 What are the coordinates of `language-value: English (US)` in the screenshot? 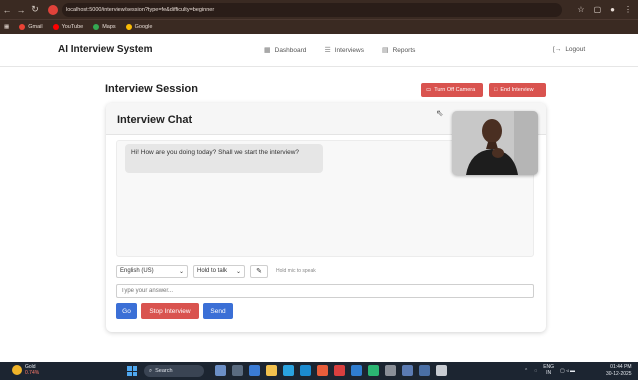 It's located at (137, 271).